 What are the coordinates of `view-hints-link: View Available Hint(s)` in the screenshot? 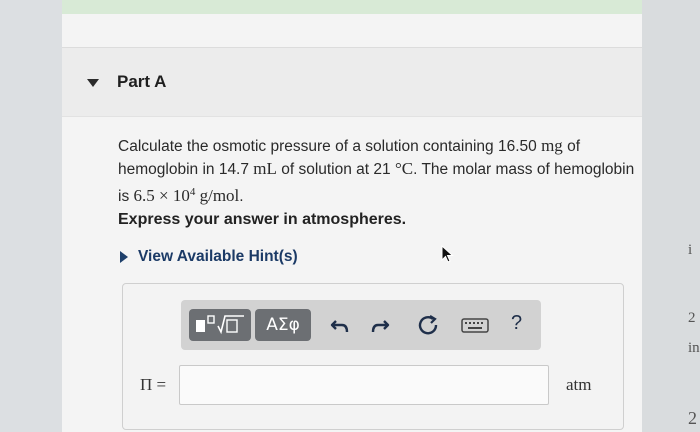 It's located at (209, 257).